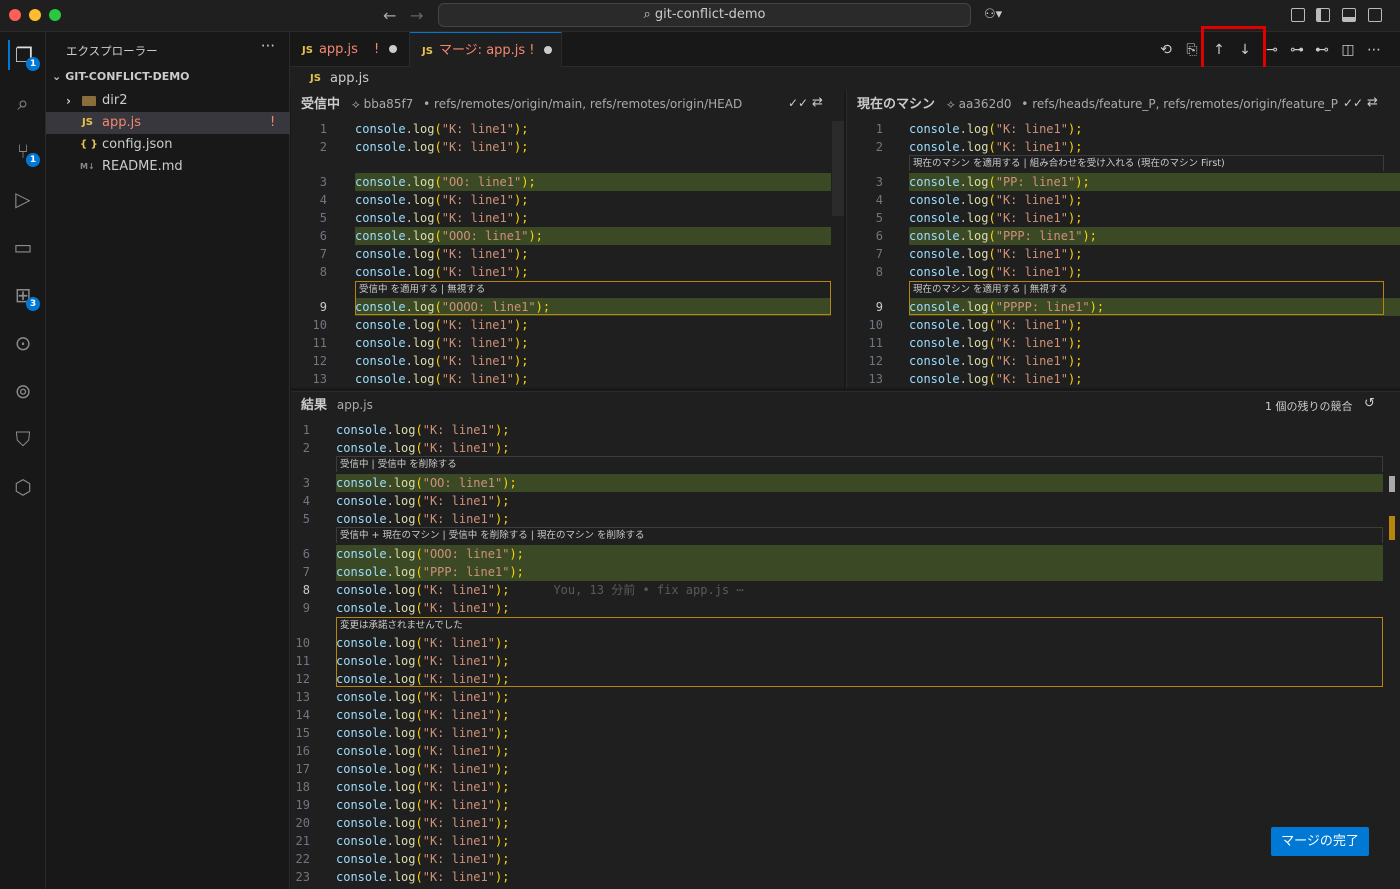 The height and width of the screenshot is (889, 1400). I want to click on tree-item-readme: M↓ README.md, so click(168, 167).